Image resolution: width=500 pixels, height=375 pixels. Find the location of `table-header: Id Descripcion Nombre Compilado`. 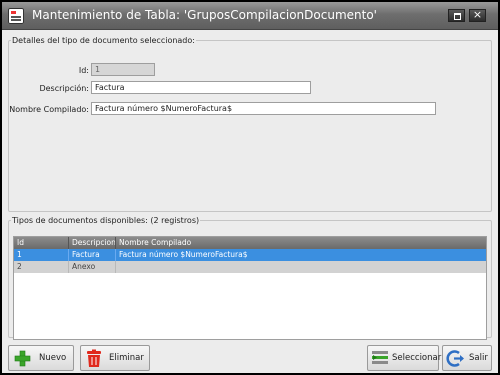

table-header: Id Descripcion Nombre Compilado is located at coordinates (250, 243).